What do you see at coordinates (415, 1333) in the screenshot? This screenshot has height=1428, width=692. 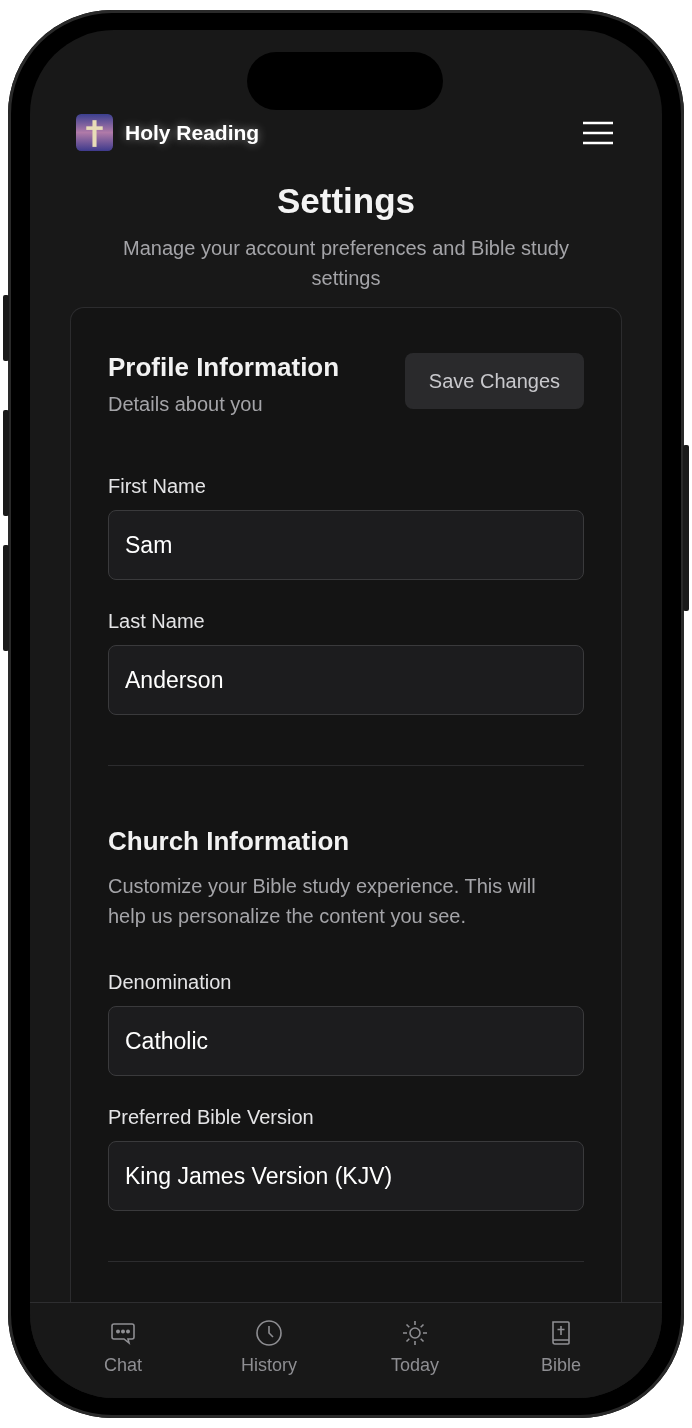 I see `sun-icon` at bounding box center [415, 1333].